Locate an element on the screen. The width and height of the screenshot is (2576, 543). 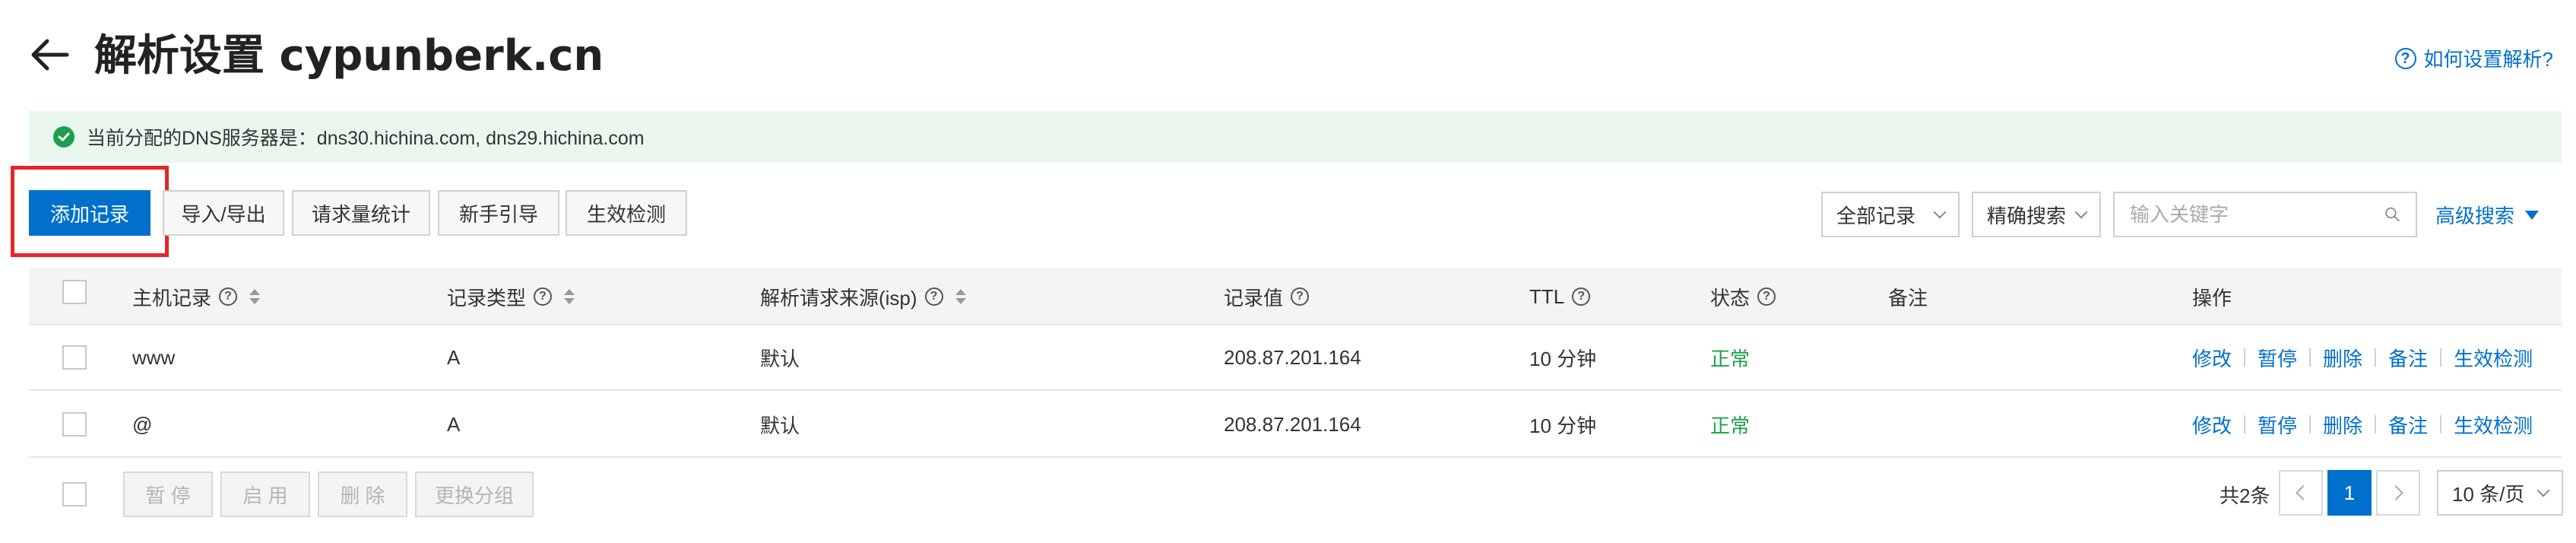
column-ttl: TTL ? is located at coordinates (1560, 296).